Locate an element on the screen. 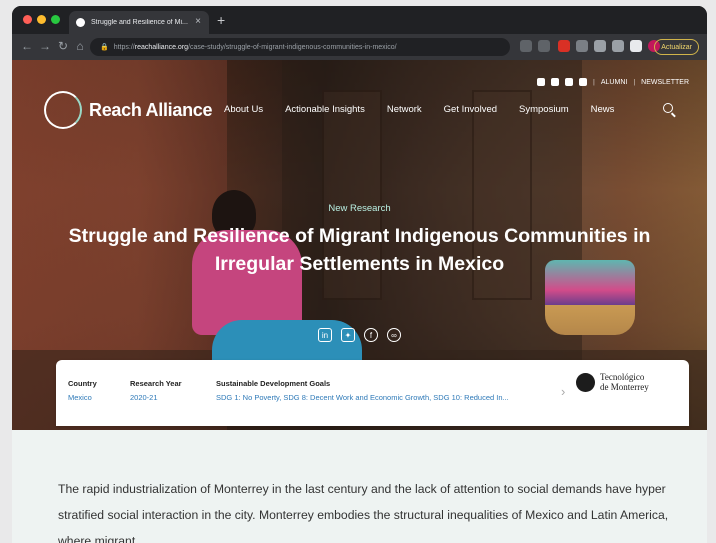 This screenshot has width=716, height=543. research-kicker: New Research is located at coordinates (359, 208).